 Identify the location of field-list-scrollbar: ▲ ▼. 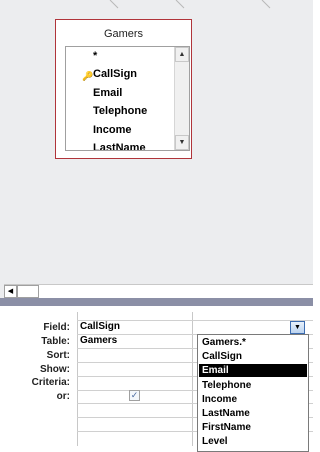
(181, 98).